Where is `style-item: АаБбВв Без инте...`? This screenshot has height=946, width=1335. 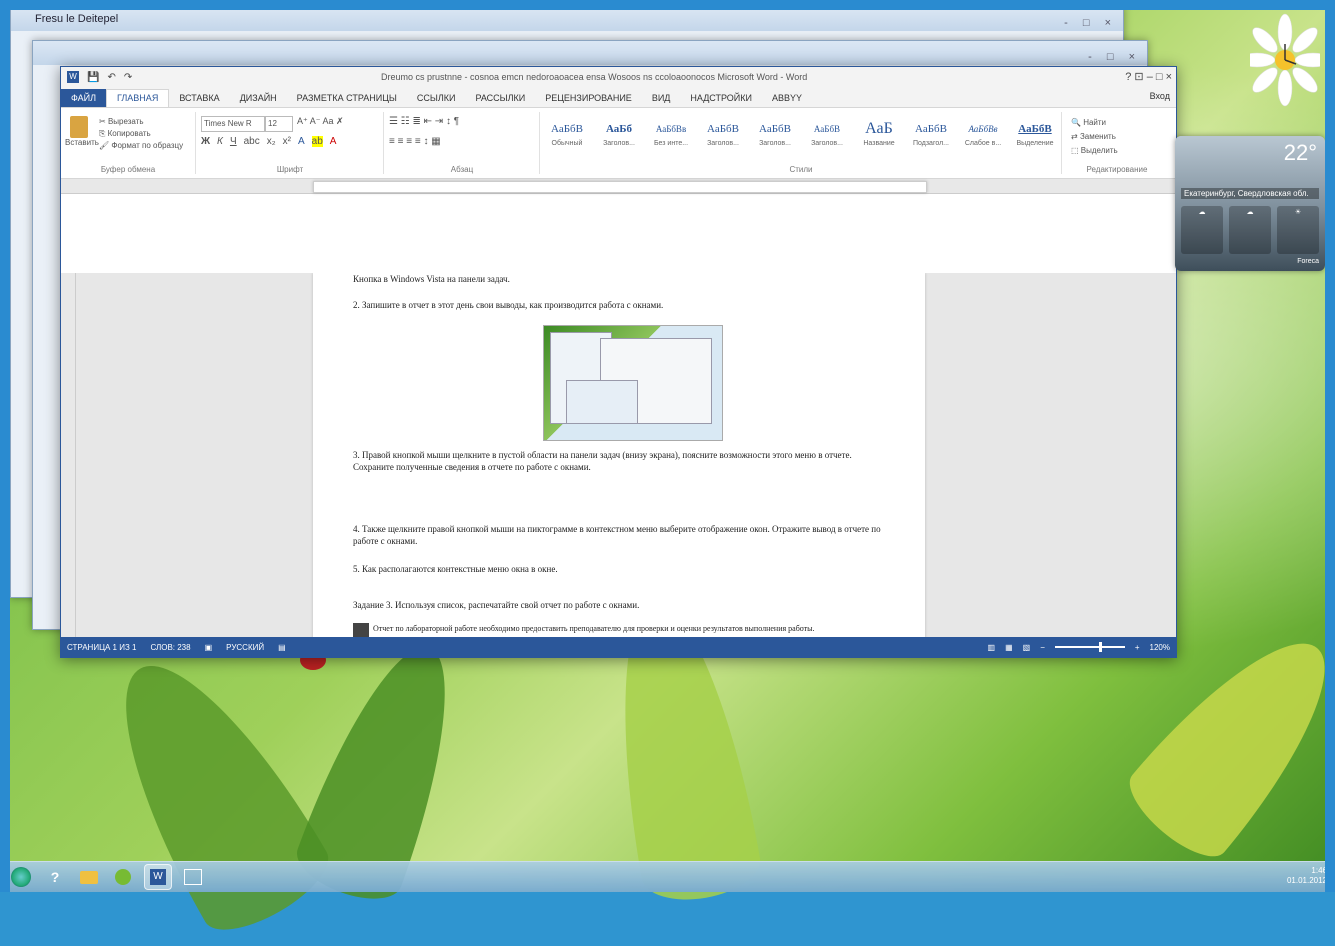 style-item: АаБбВв Без инте... is located at coordinates (671, 132).